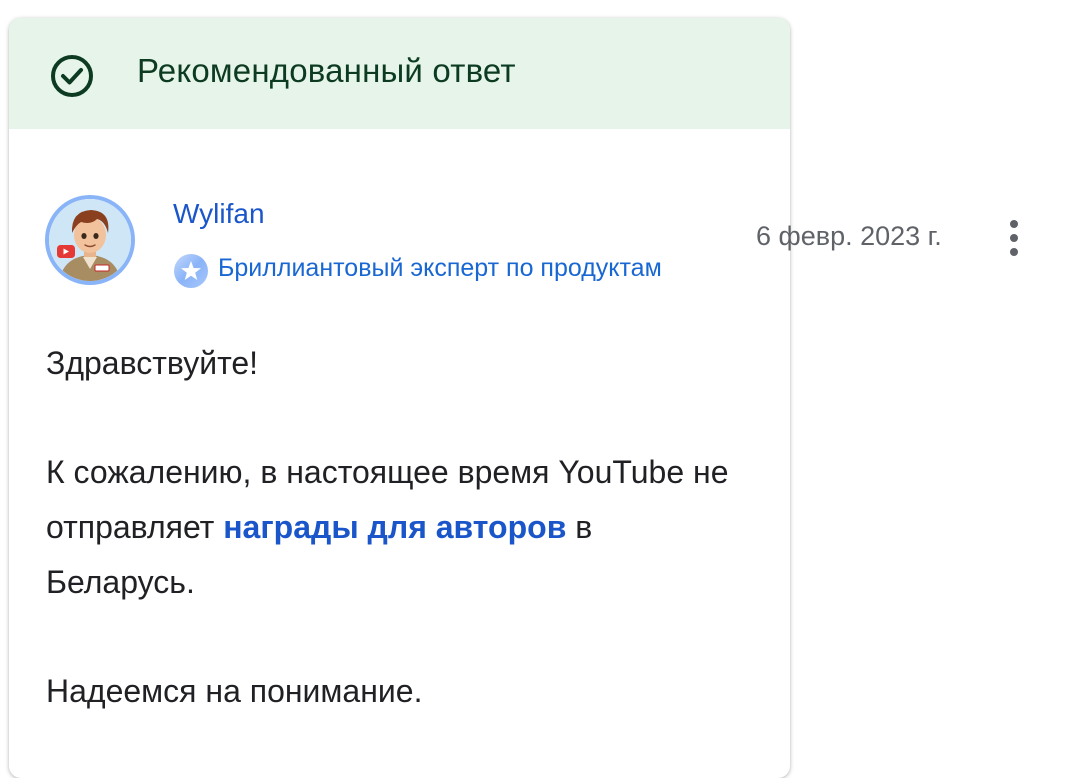 The width and height of the screenshot is (1070, 778). Describe the element at coordinates (849, 236) in the screenshot. I see `post-date: 6 февр. 2023 г.` at that location.